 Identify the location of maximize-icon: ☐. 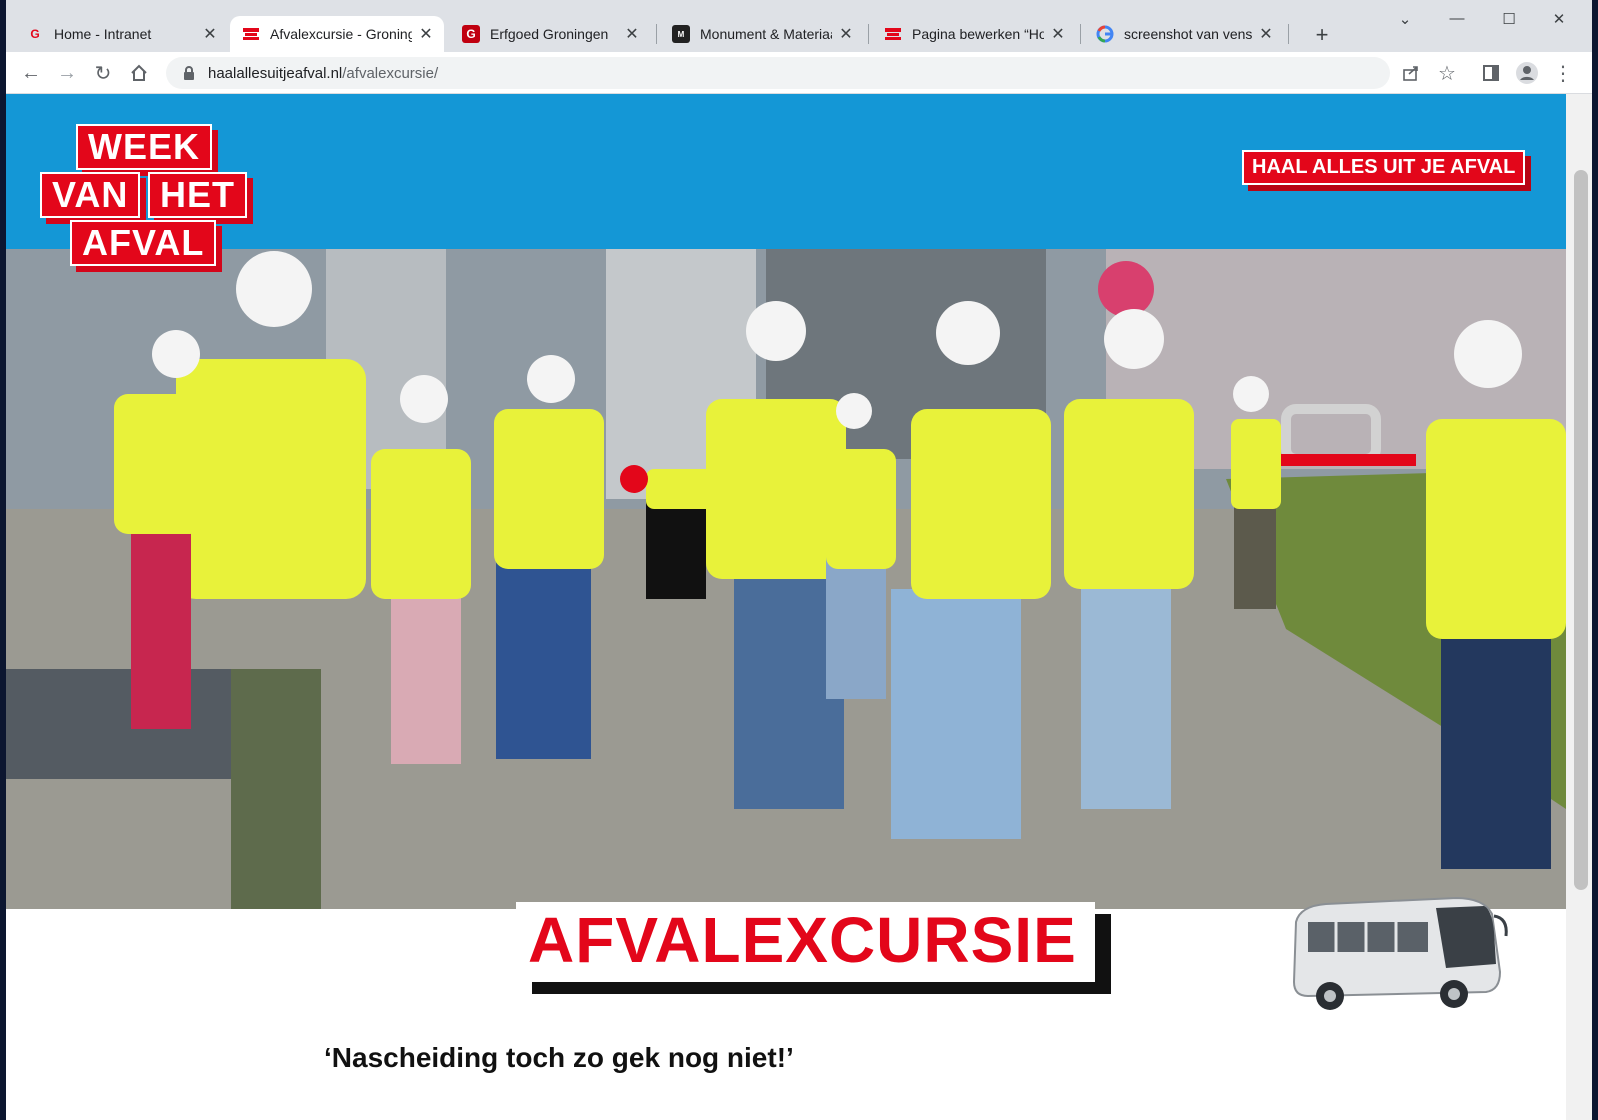
(1509, 19).